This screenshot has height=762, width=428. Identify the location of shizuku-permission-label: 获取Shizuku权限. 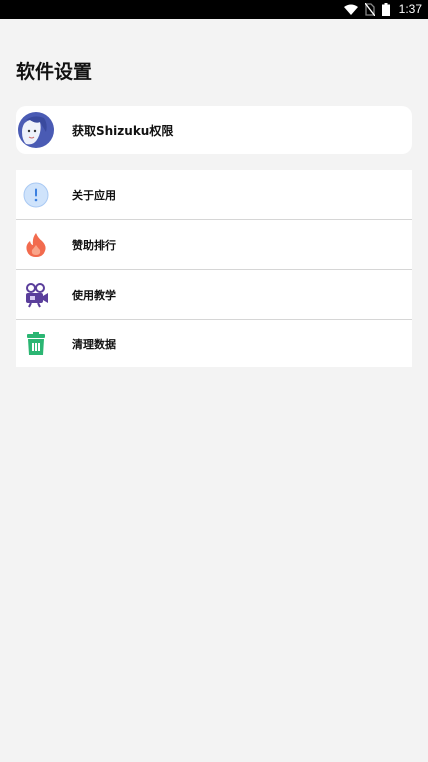
(123, 130).